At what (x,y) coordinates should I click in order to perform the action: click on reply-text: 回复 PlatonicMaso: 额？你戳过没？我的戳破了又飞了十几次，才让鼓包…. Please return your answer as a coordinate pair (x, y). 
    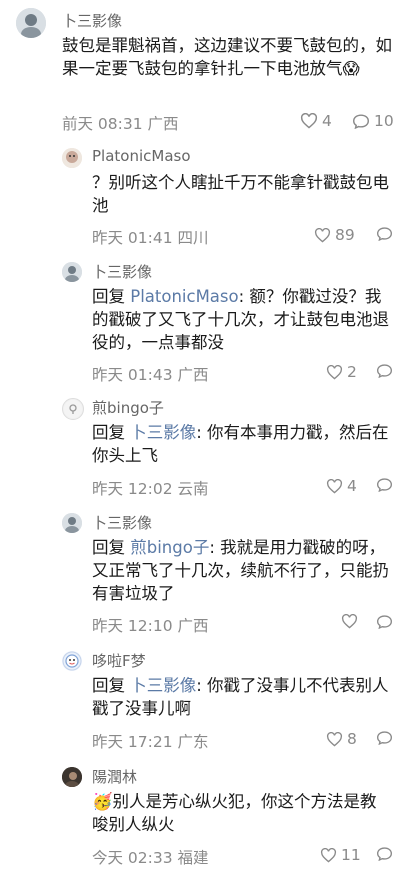
    Looking at the image, I should click on (240, 319).